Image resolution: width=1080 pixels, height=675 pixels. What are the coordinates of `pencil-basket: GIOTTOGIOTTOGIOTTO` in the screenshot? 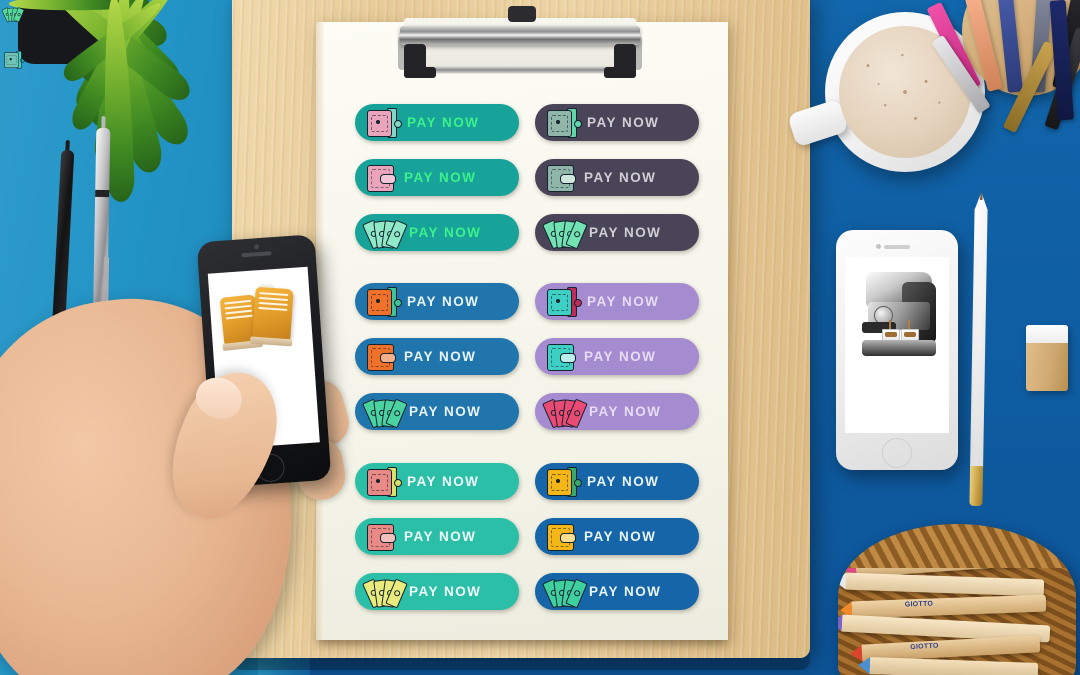 It's located at (957, 599).